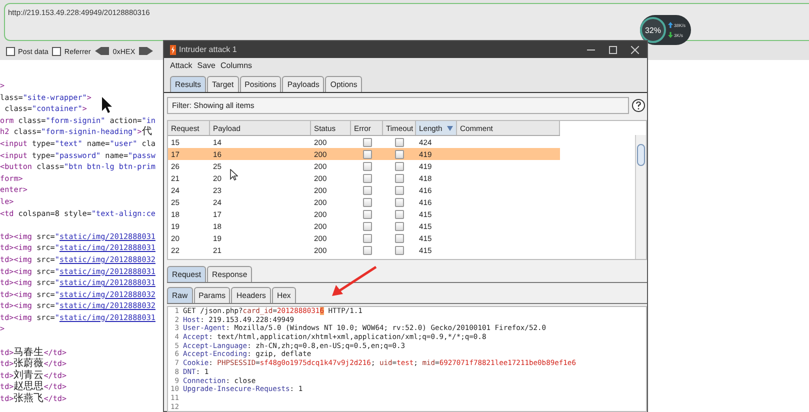 The width and height of the screenshot is (809, 412). I want to click on help-icon, so click(638, 105).